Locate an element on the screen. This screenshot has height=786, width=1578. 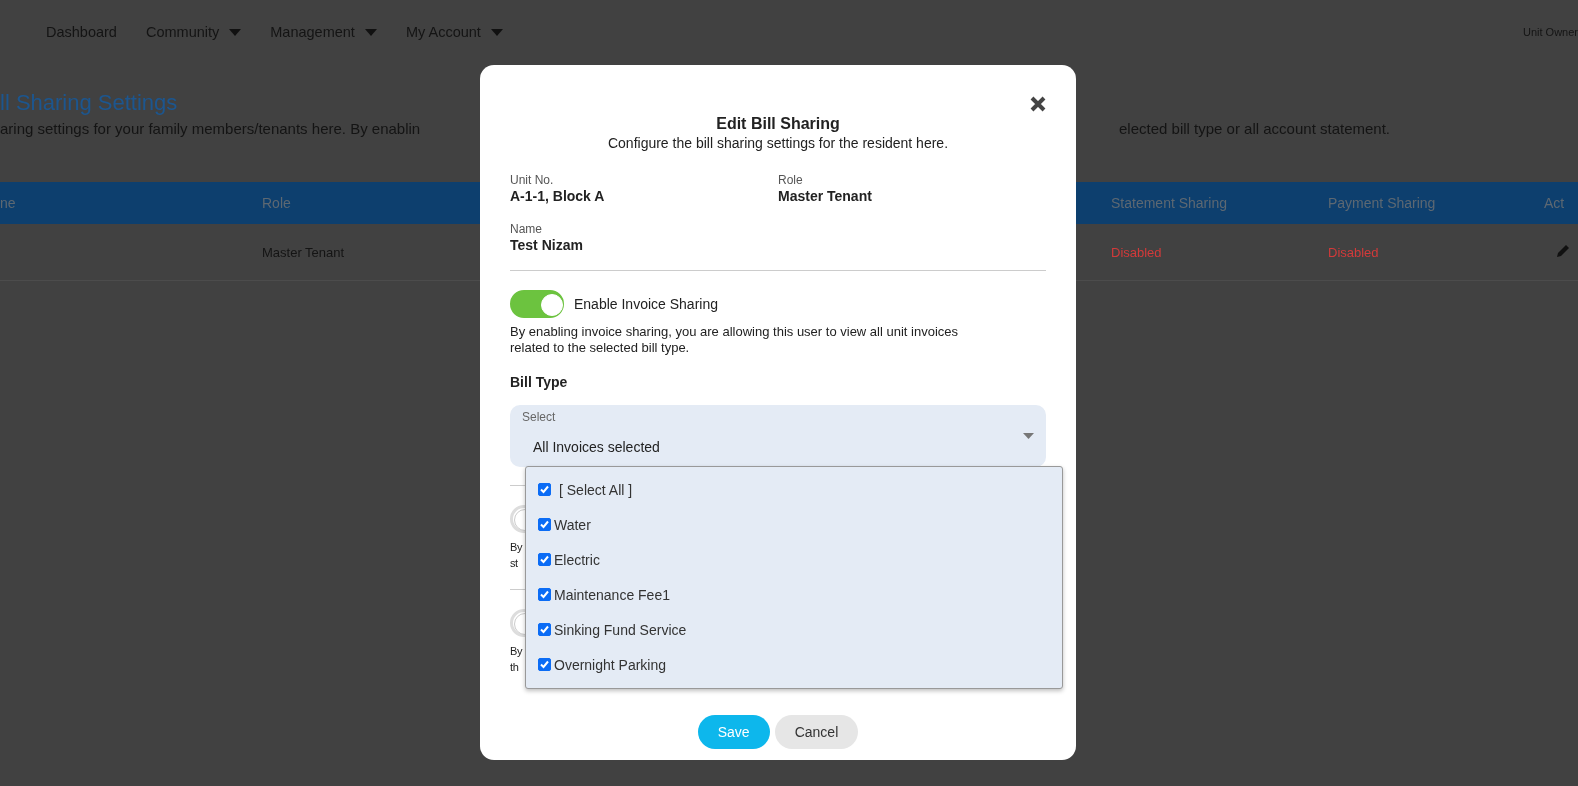
field-label: Name is located at coordinates (526, 229).